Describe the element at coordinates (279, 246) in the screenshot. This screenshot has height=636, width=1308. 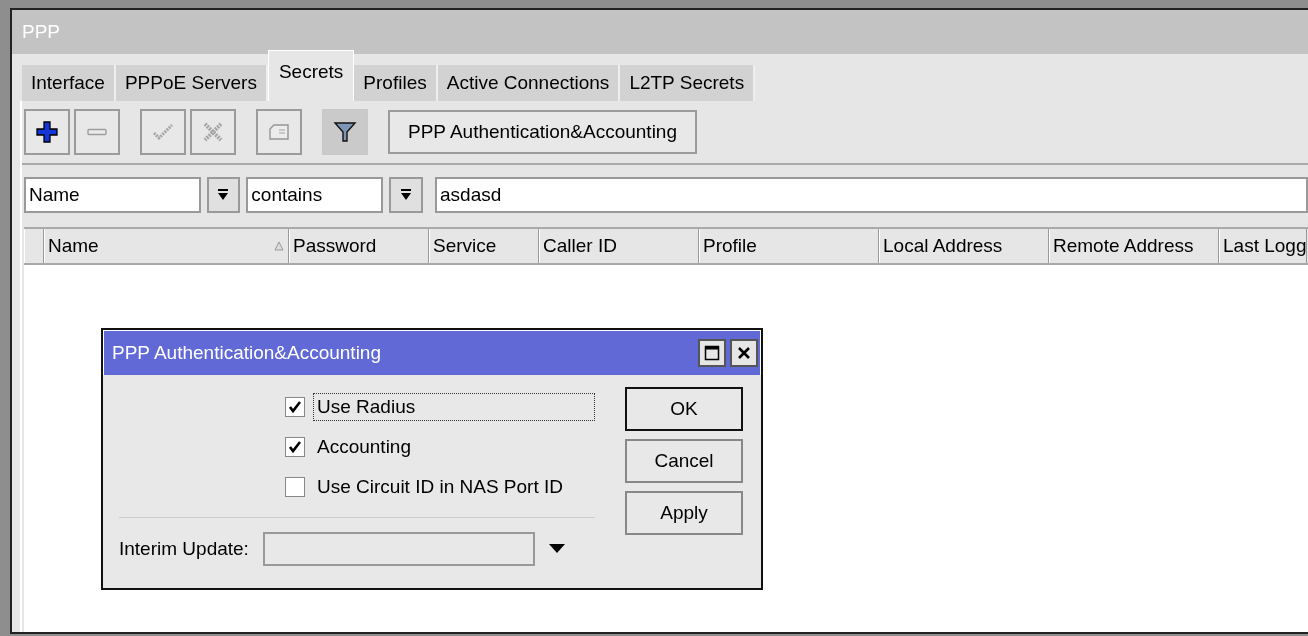
I see `sort-arrow-icon` at that location.